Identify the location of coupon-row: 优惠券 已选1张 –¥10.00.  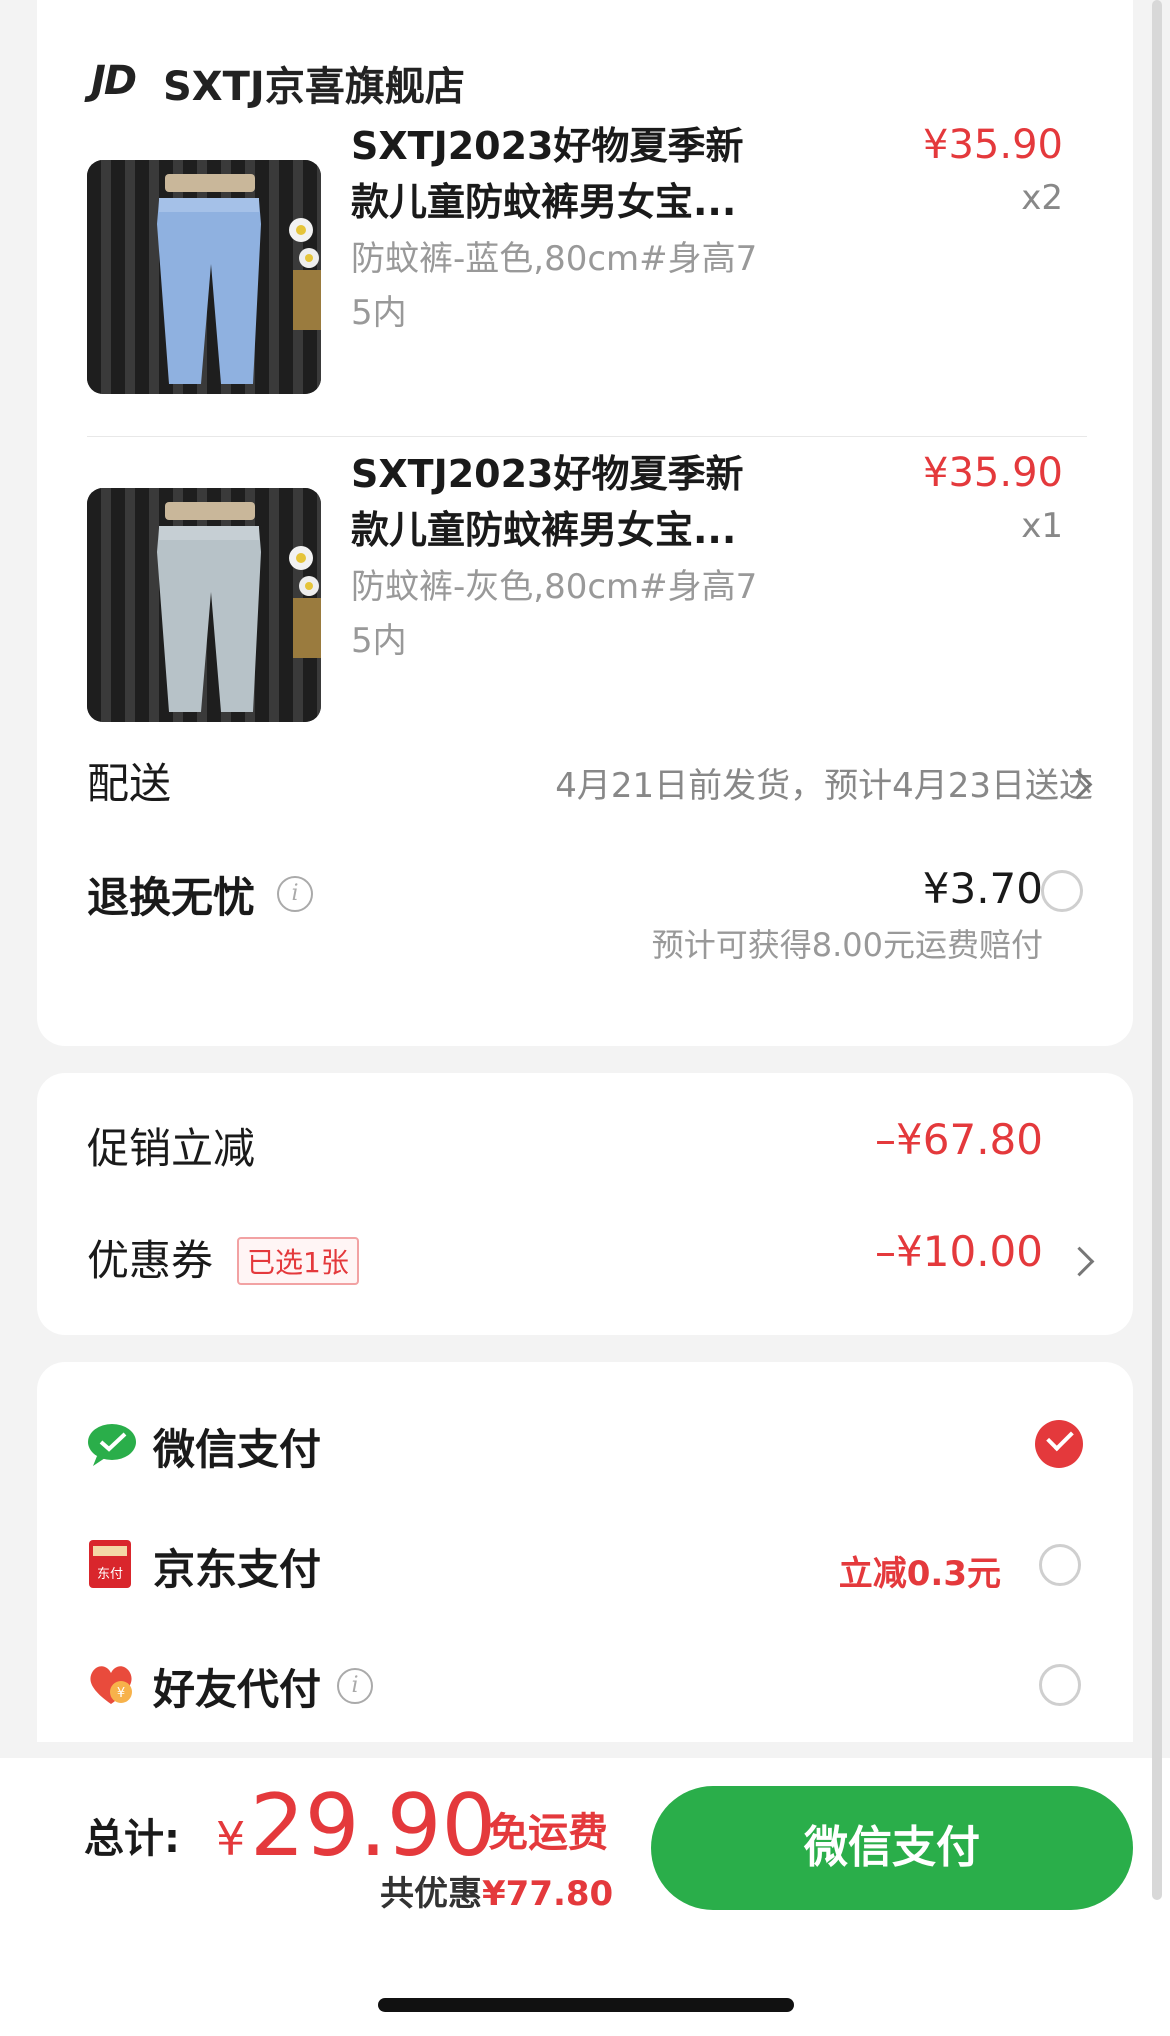
(602, 1257).